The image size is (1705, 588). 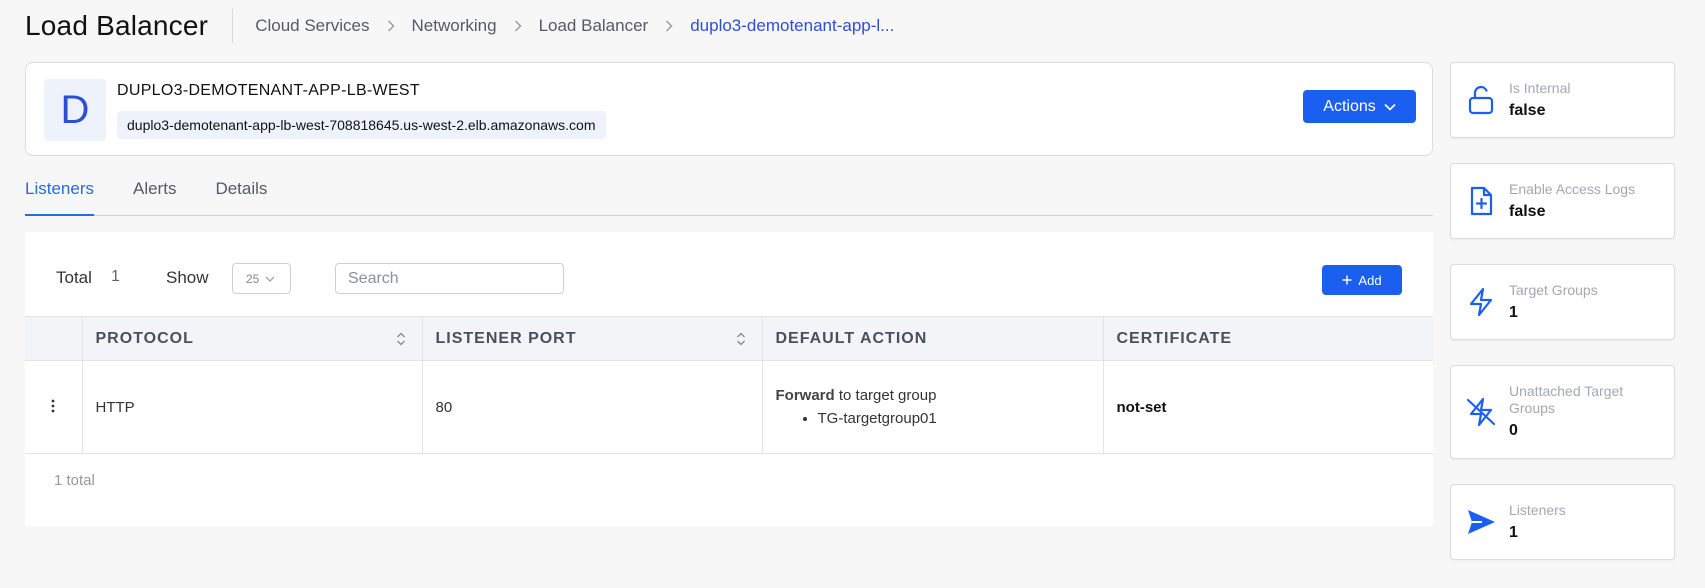 I want to click on stat-card-target-groups: Target Groups 1, so click(x=1562, y=302).